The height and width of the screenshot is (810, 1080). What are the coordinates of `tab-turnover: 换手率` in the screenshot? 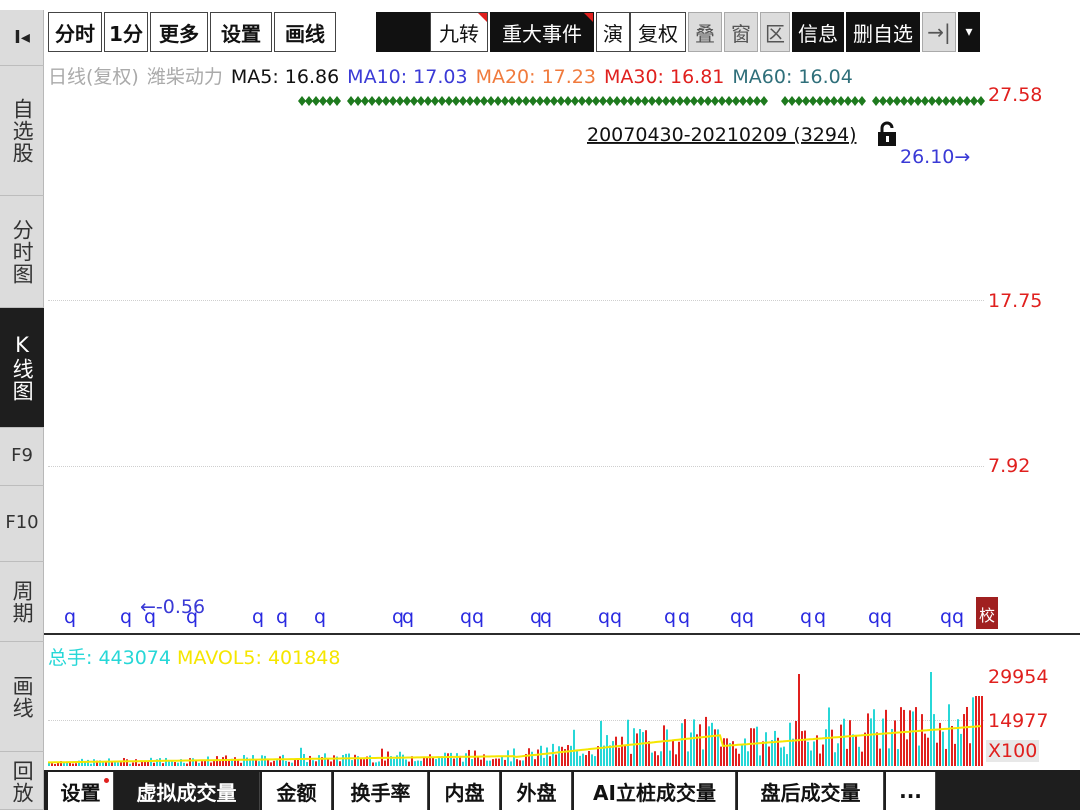 It's located at (381, 791).